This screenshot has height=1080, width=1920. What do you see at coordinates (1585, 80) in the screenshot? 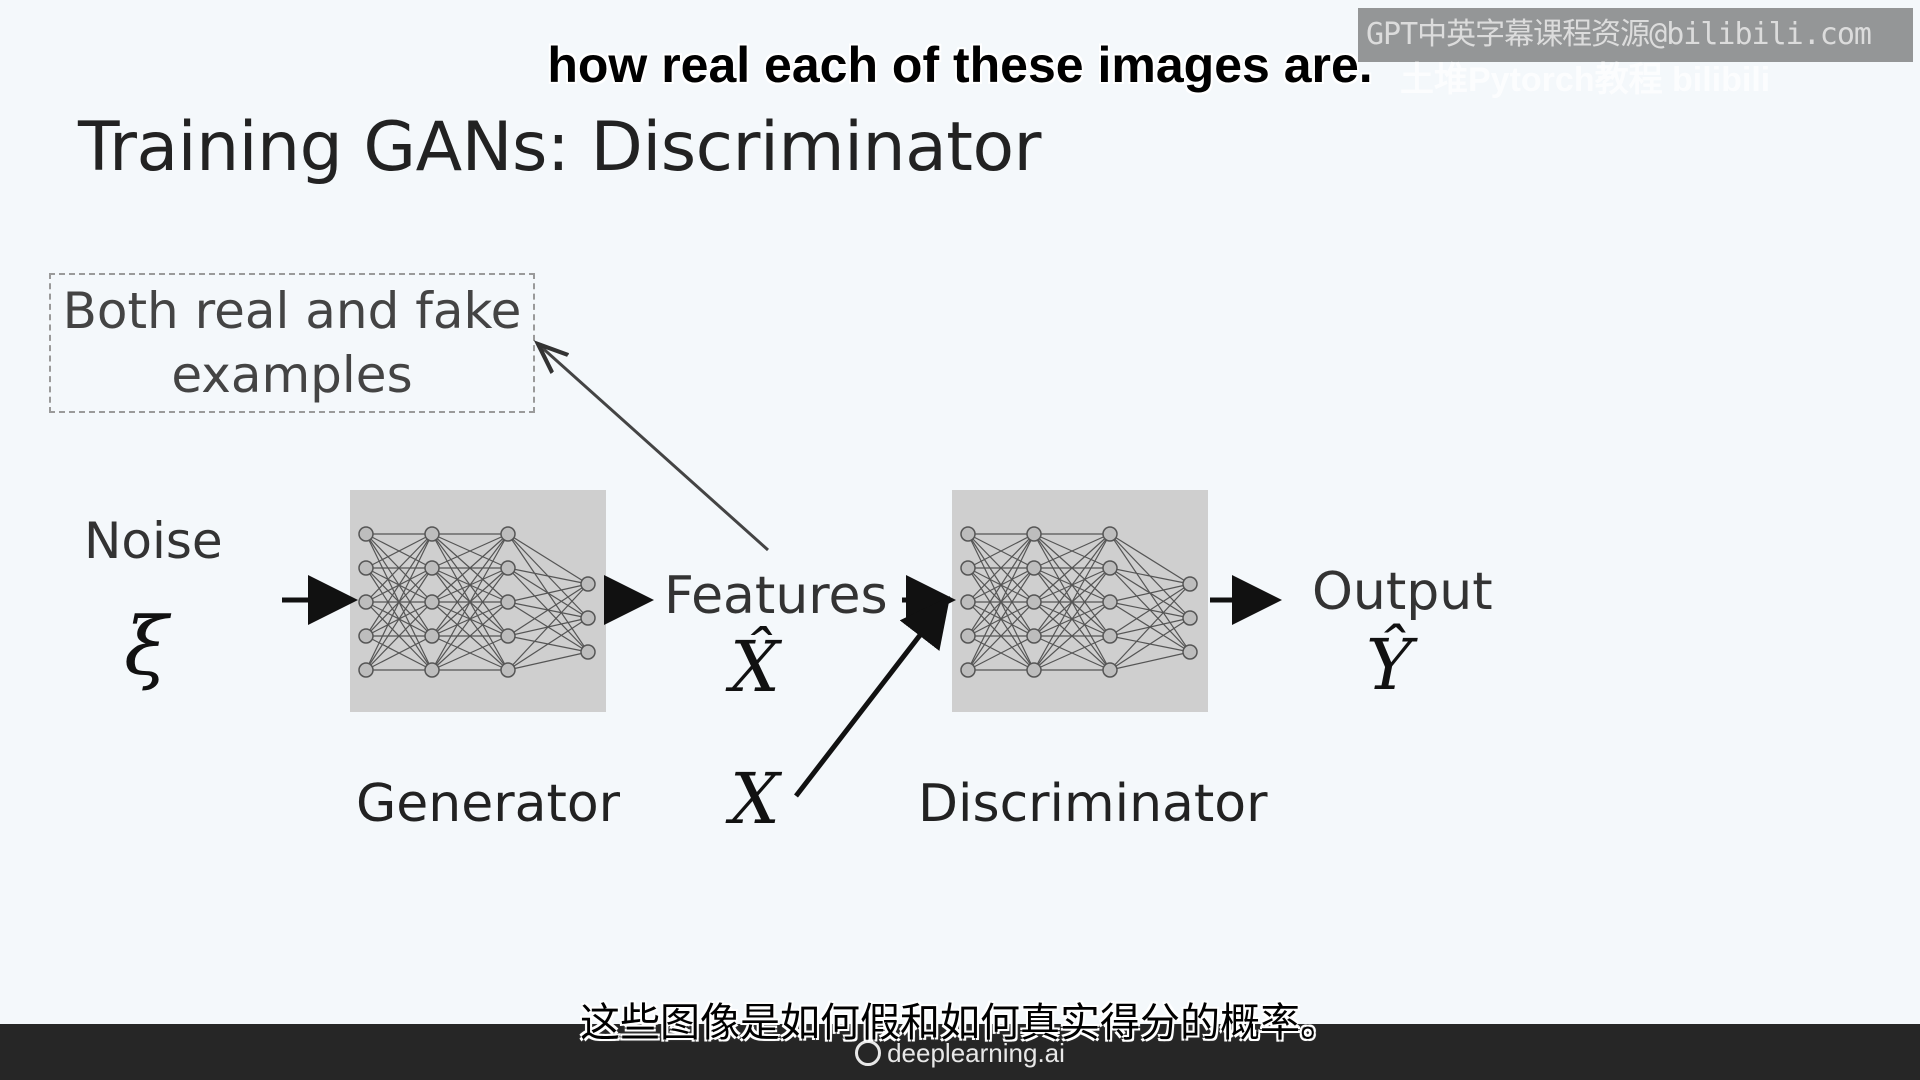
I see `watermark-secondary: 土堆Pytorch教程 bilibili` at bounding box center [1585, 80].